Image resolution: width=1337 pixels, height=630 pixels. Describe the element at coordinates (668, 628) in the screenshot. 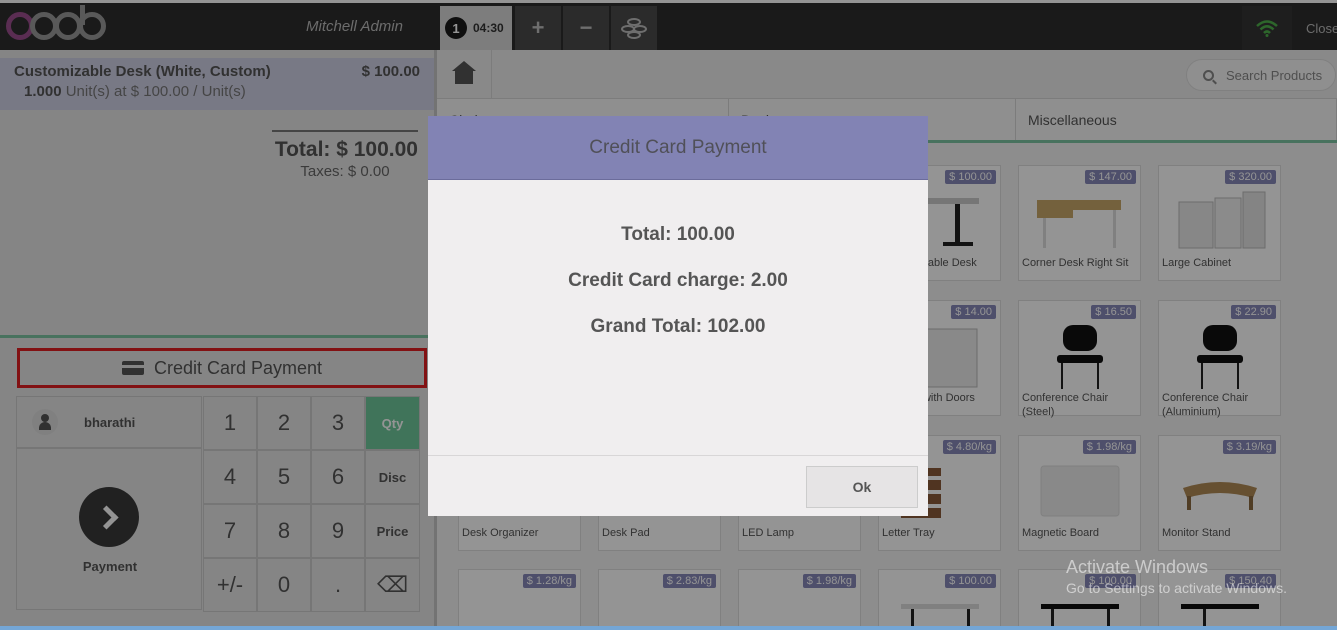

I see `window-border` at that location.